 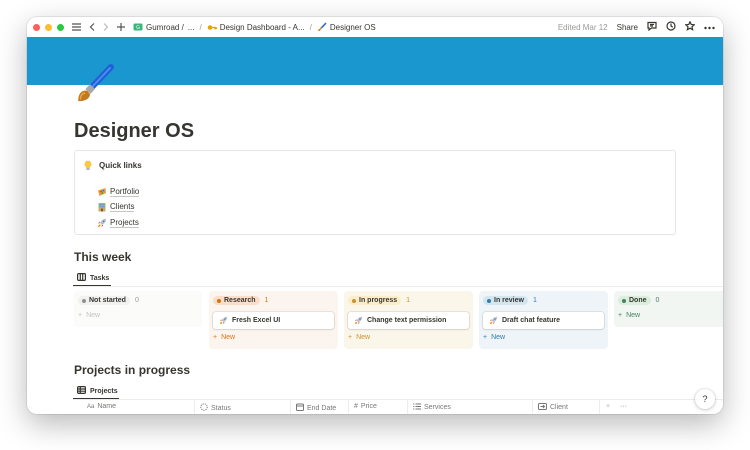 I want to click on card-title: Draft chat feature, so click(x=531, y=320).